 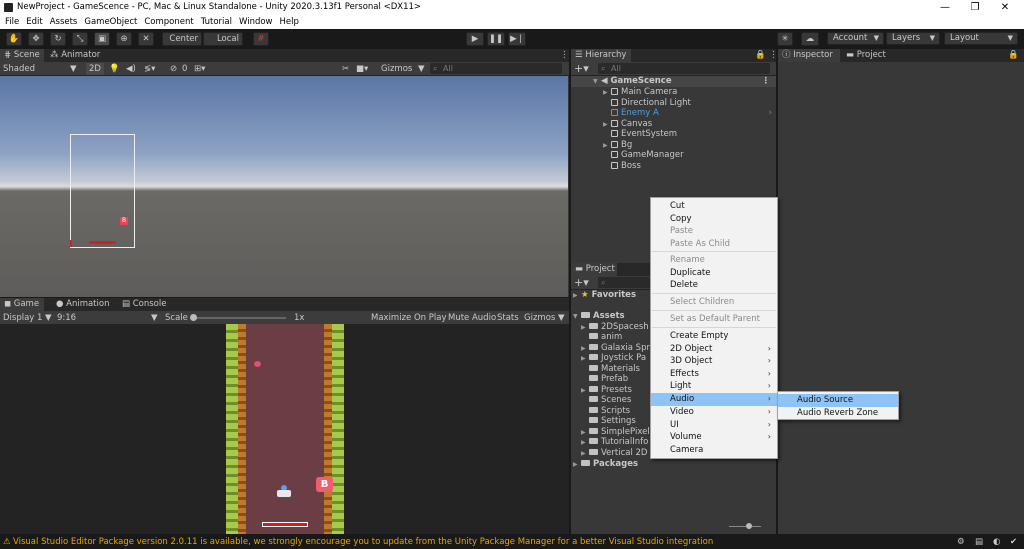 What do you see at coordinates (606, 166) in the screenshot?
I see `hierarchy-item: Boss` at bounding box center [606, 166].